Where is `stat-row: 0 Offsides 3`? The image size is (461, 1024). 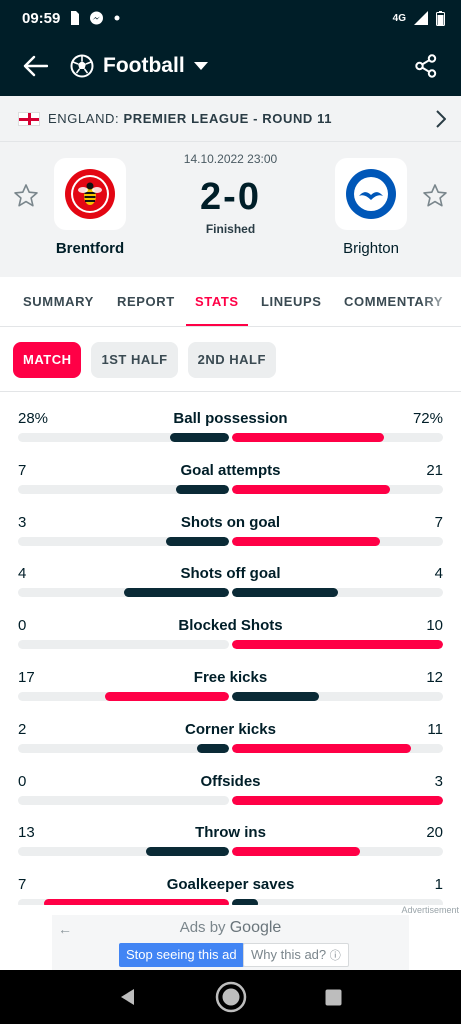 stat-row: 0 Offsides 3 is located at coordinates (230, 789).